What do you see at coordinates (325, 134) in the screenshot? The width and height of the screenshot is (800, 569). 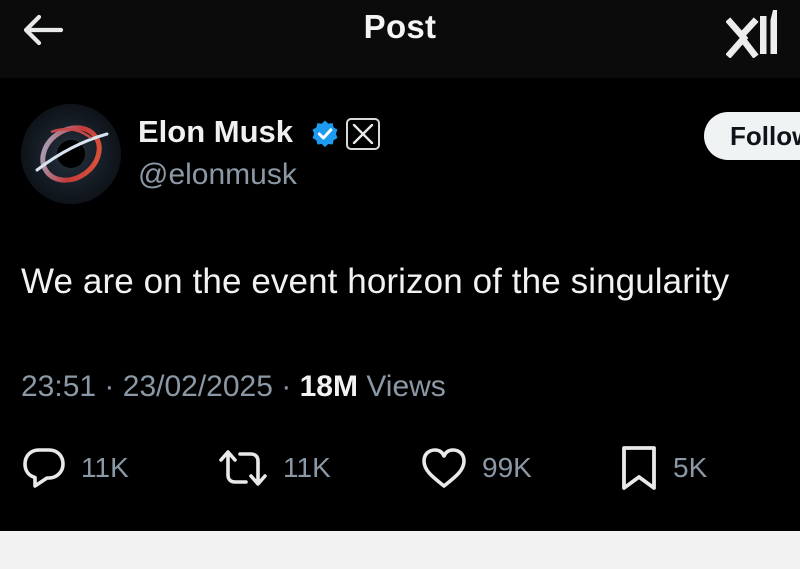 I see `verified-badge-icon` at bounding box center [325, 134].